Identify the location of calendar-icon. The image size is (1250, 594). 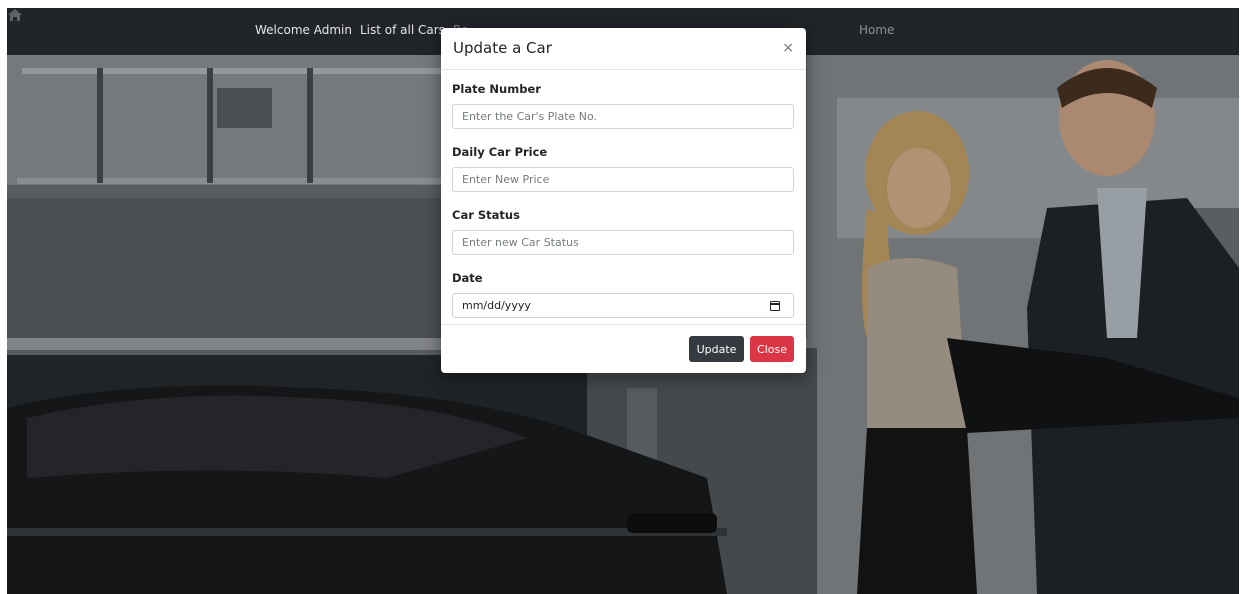
(775, 306).